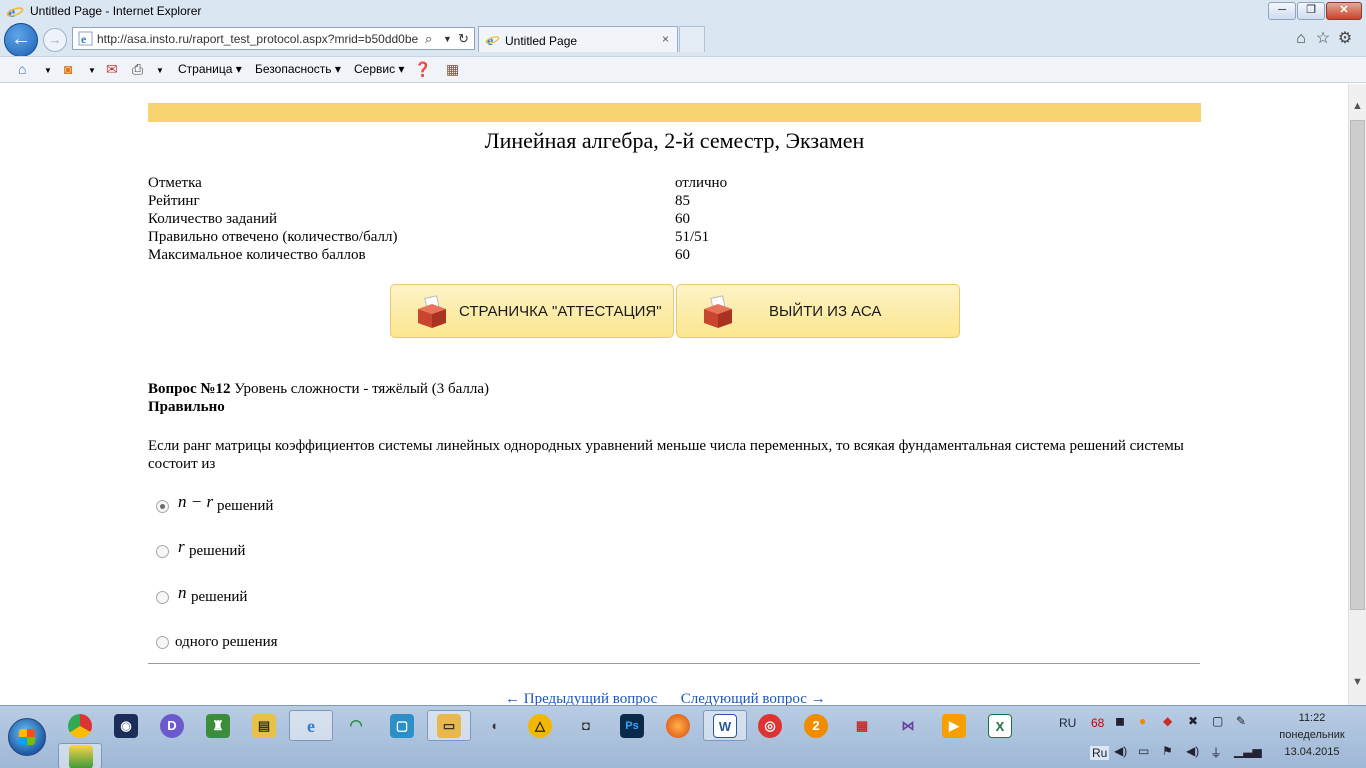  What do you see at coordinates (541, 41) in the screenshot?
I see `tab-title: Untitled Page` at bounding box center [541, 41].